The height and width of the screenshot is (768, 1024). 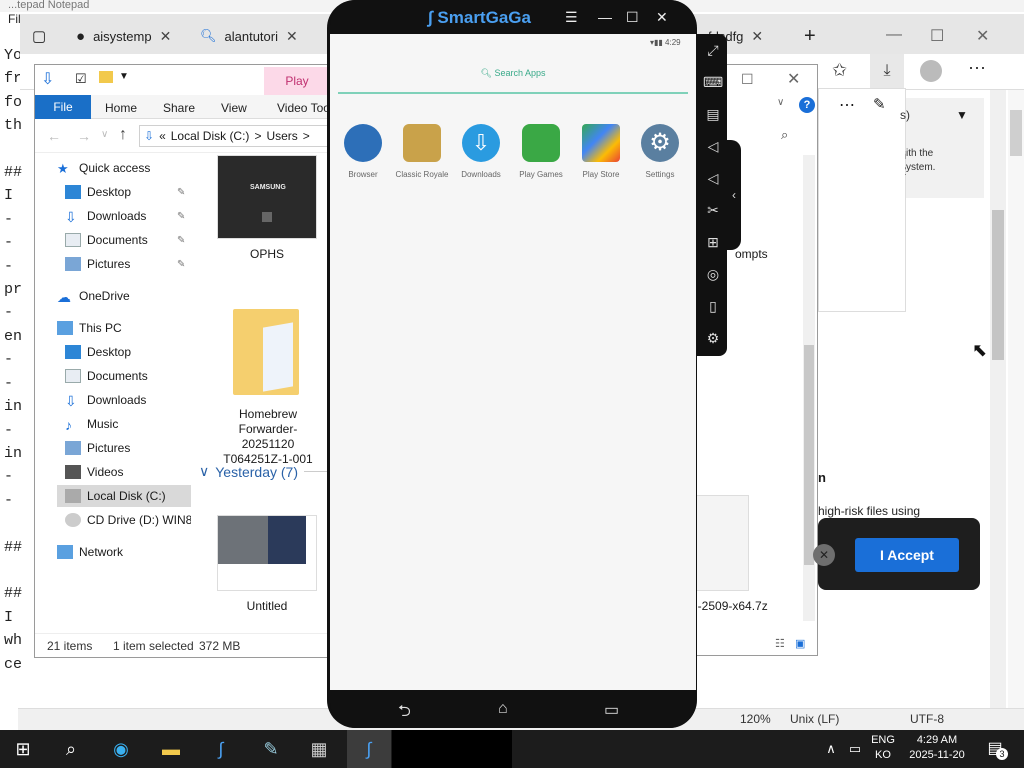 I want to click on nav-this-pc: This PC, so click(x=136, y=328).